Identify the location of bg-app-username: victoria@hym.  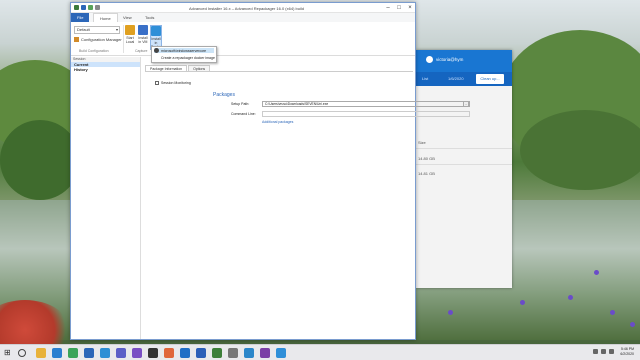
(450, 59).